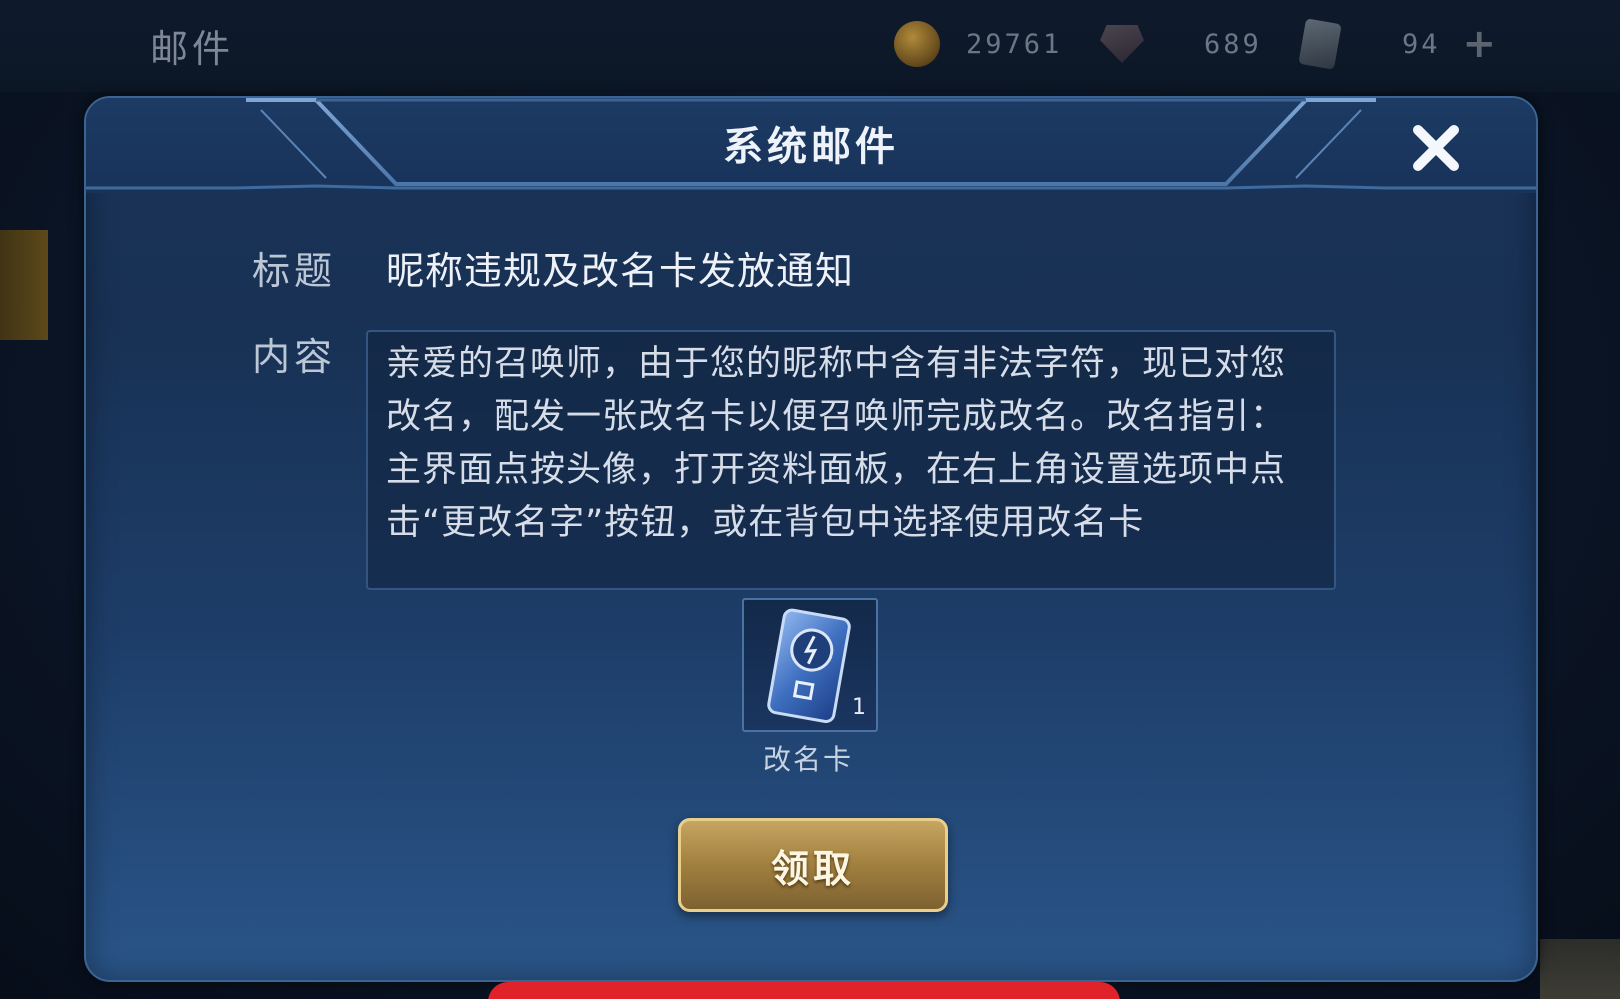  I want to click on close-button, so click(1436, 148).